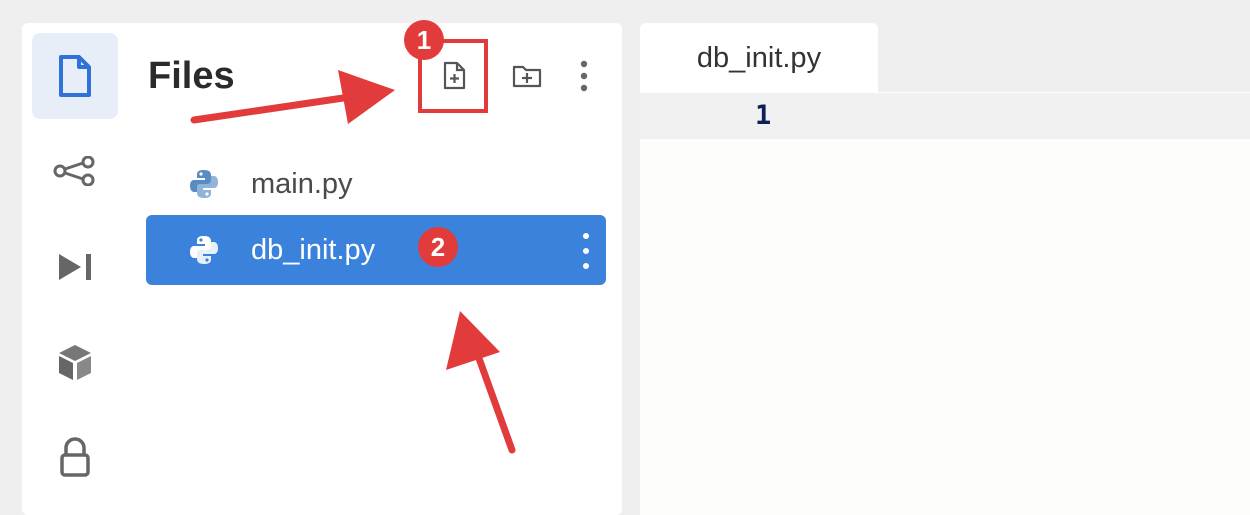  I want to click on share-icon, so click(74, 171).